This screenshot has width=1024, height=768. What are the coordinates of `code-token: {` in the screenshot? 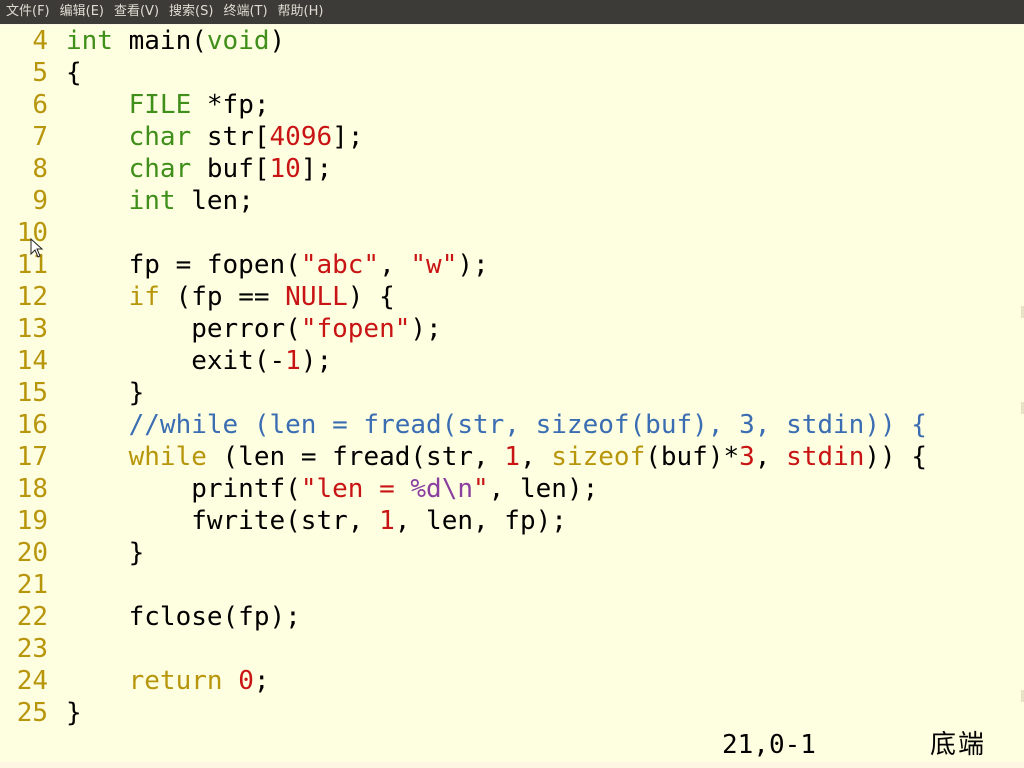 It's located at (74, 73).